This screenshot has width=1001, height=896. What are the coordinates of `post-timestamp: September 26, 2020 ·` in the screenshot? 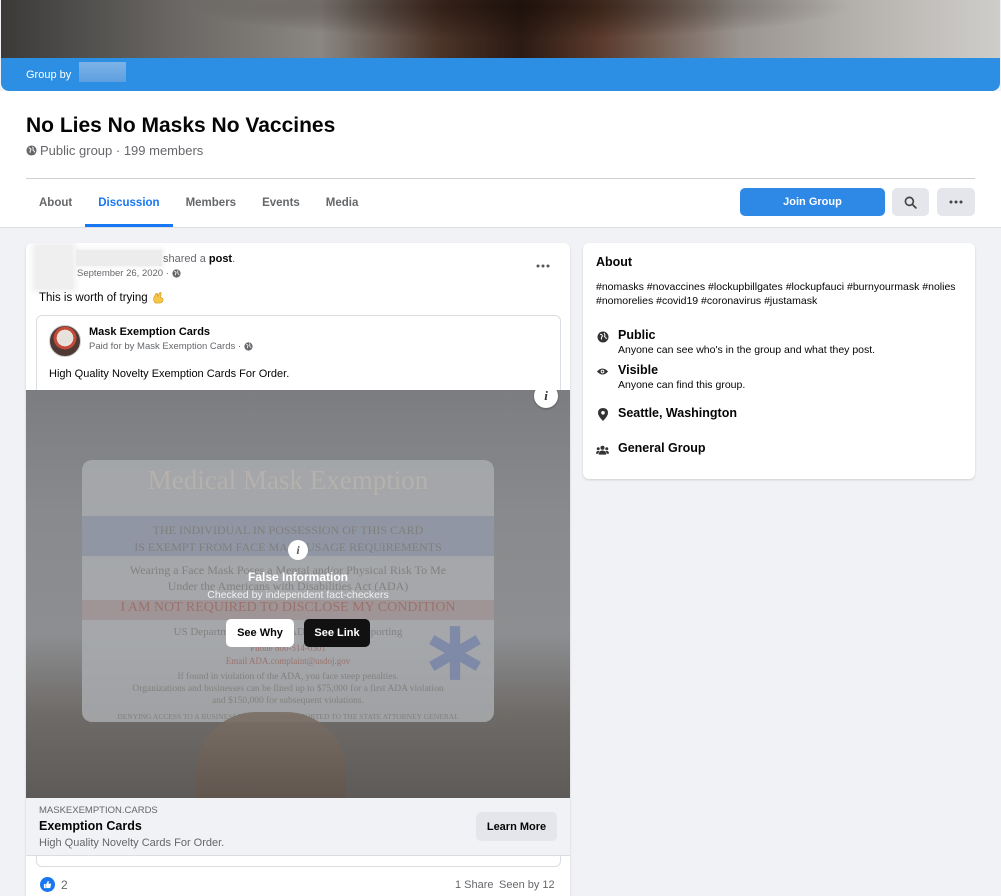 It's located at (129, 273).